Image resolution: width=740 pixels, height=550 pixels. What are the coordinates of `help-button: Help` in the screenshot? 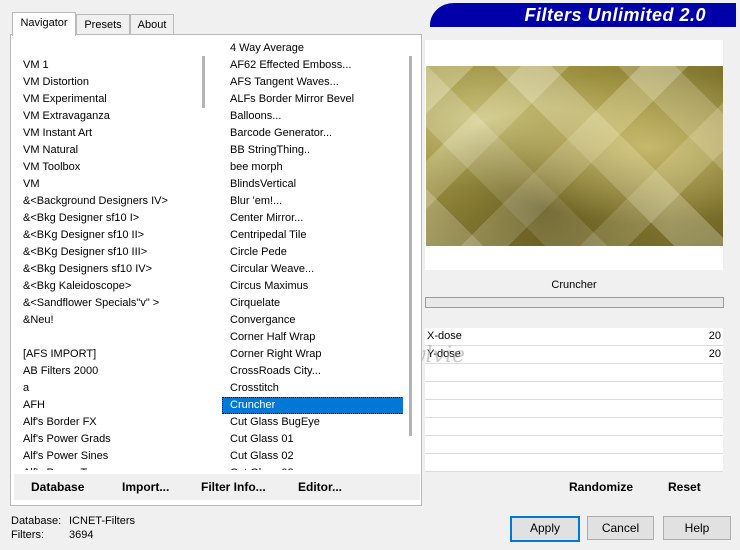 It's located at (697, 528).